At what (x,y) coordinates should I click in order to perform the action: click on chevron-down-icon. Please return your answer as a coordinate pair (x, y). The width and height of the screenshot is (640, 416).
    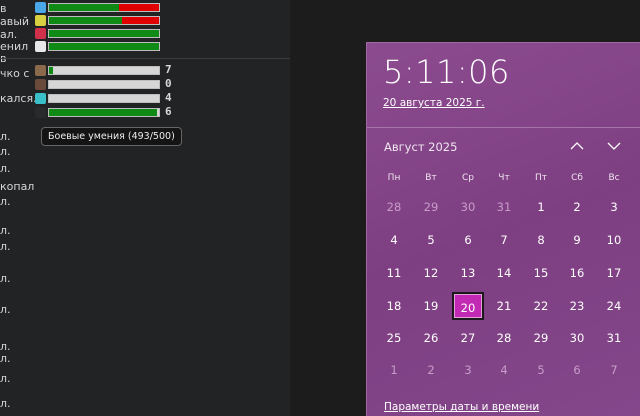
    Looking at the image, I should click on (614, 146).